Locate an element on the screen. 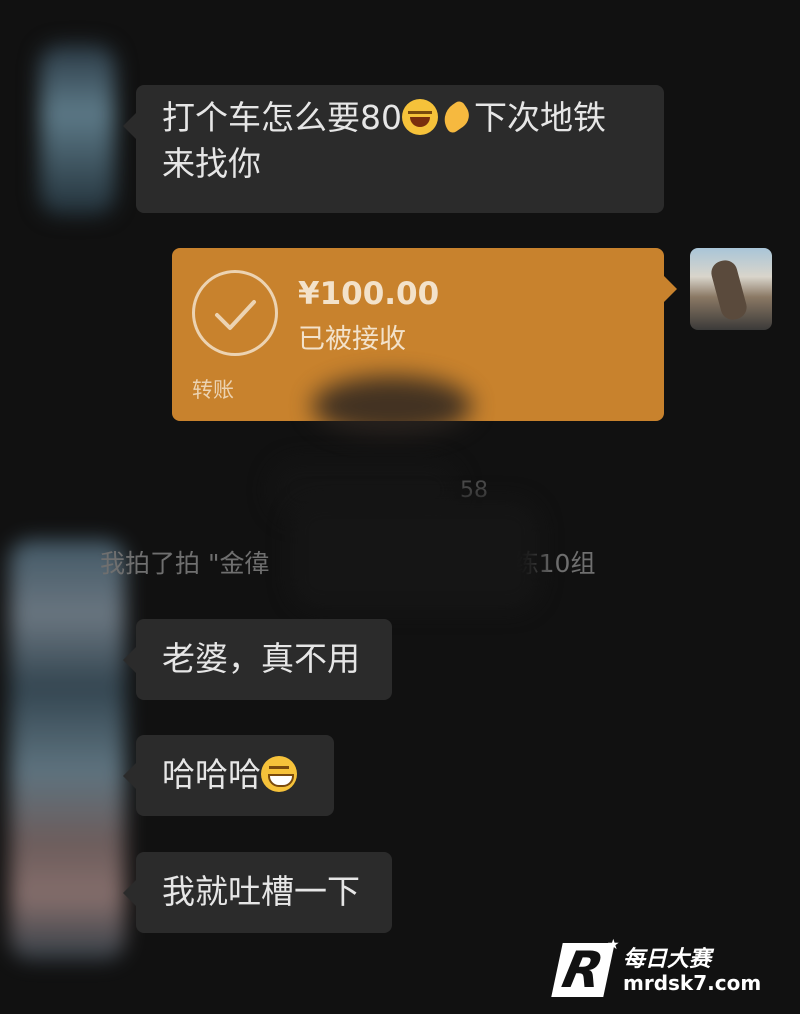  watermark-logo: R ★ 每日大赛 mrdsk7.com is located at coordinates (667, 970).